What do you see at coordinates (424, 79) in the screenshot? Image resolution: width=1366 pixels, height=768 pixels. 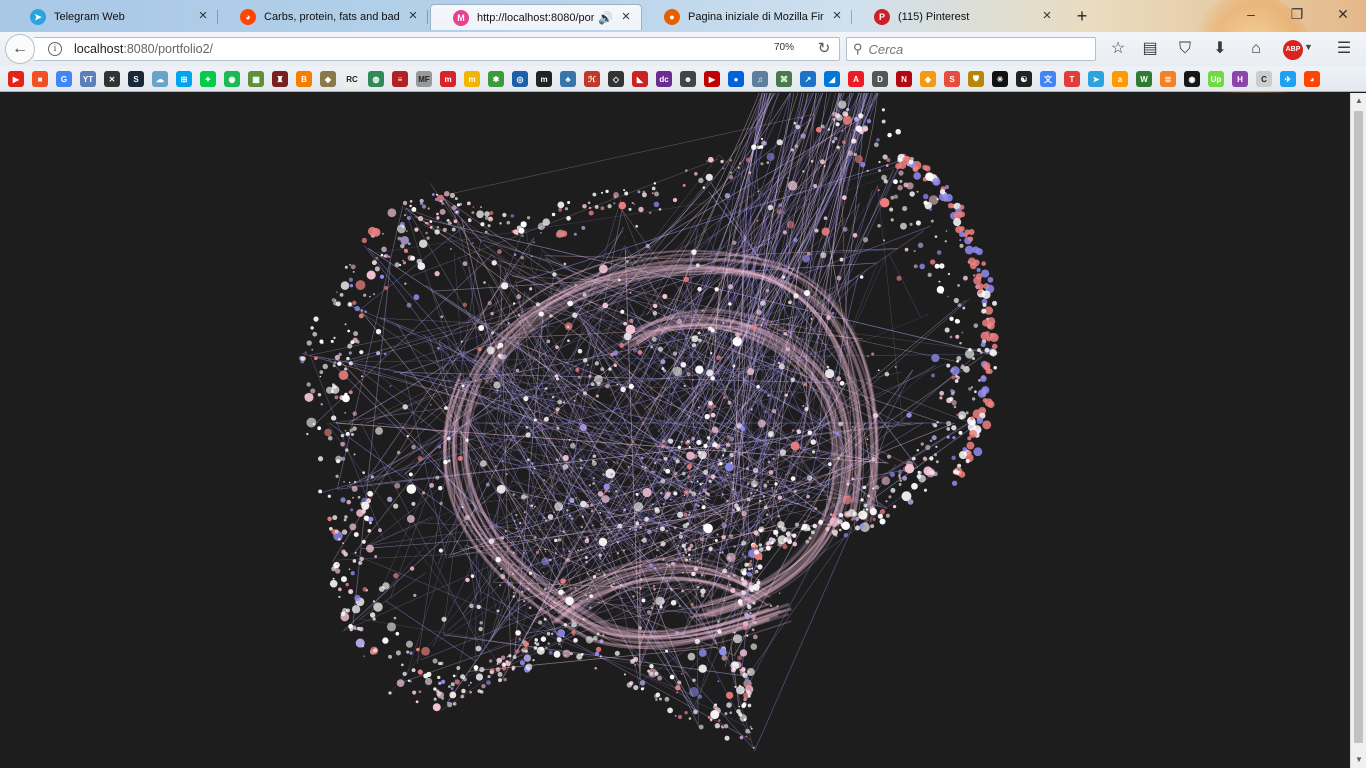 I see `bookmark-mf-icon: MF` at bounding box center [424, 79].